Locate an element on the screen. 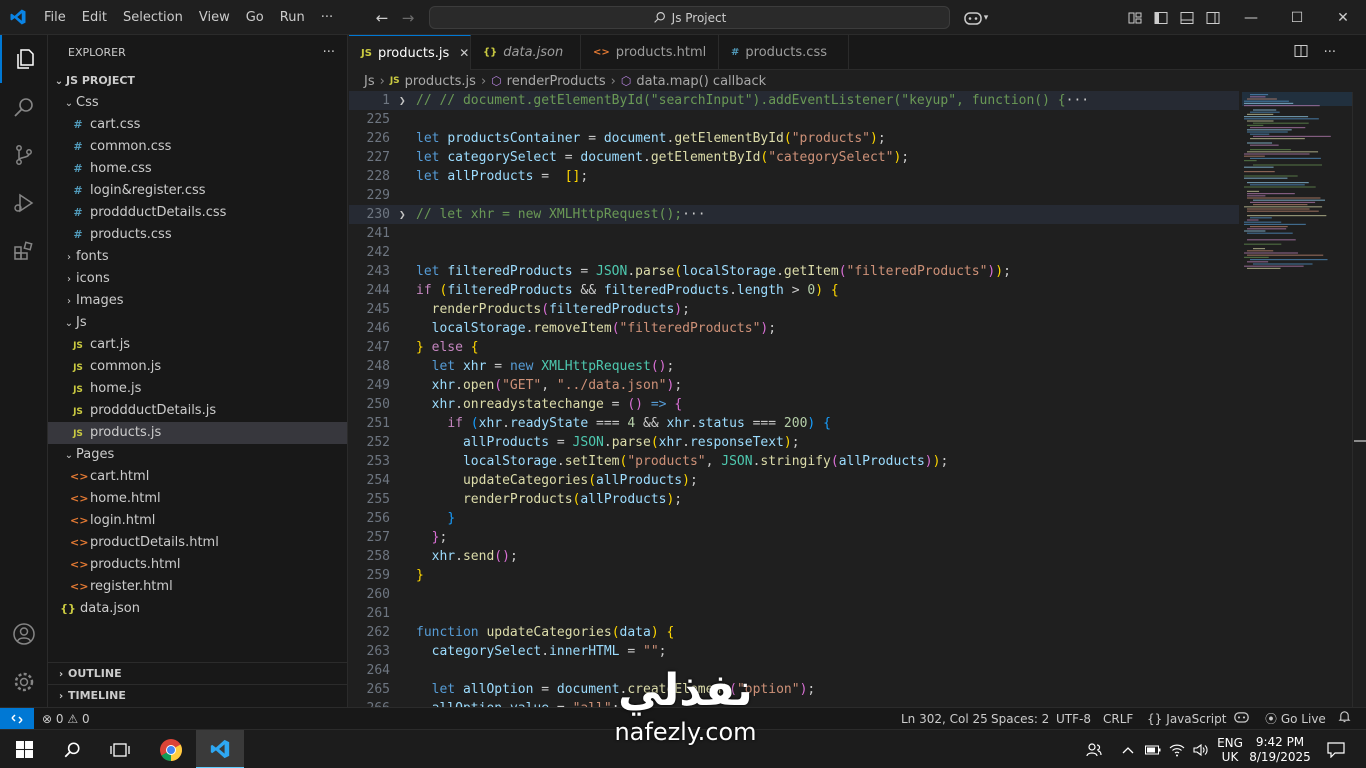  settings-gear-icon is located at coordinates (24, 682).